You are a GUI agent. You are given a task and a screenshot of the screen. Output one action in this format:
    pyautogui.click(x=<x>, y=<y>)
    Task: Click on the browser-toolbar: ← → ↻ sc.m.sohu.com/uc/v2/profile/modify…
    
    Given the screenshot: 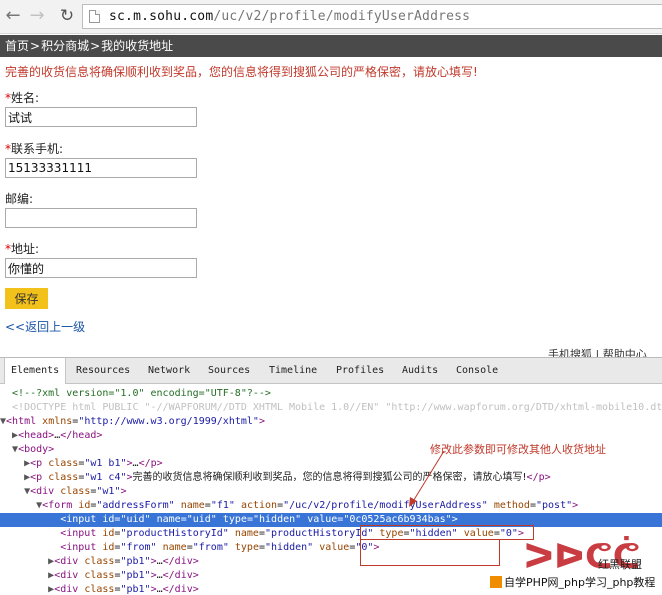 What is the action you would take?
    pyautogui.click(x=331, y=17)
    